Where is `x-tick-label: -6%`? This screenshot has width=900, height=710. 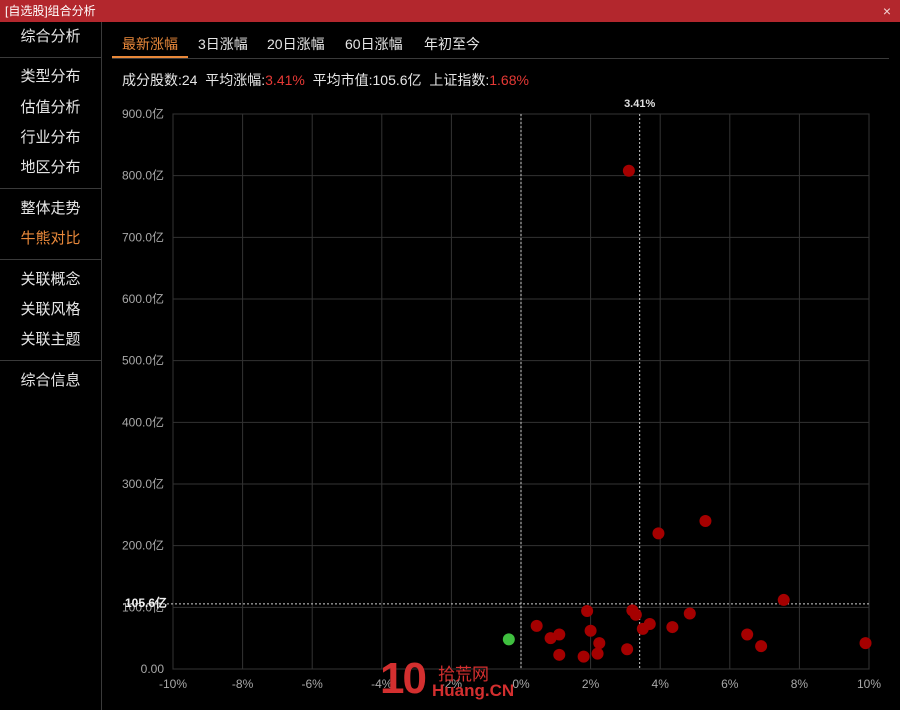 x-tick-label: -6% is located at coordinates (313, 684).